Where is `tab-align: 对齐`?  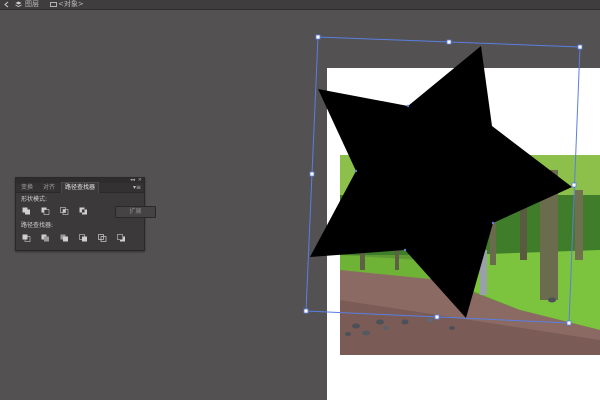
tab-align: 对齐 is located at coordinates (49, 187).